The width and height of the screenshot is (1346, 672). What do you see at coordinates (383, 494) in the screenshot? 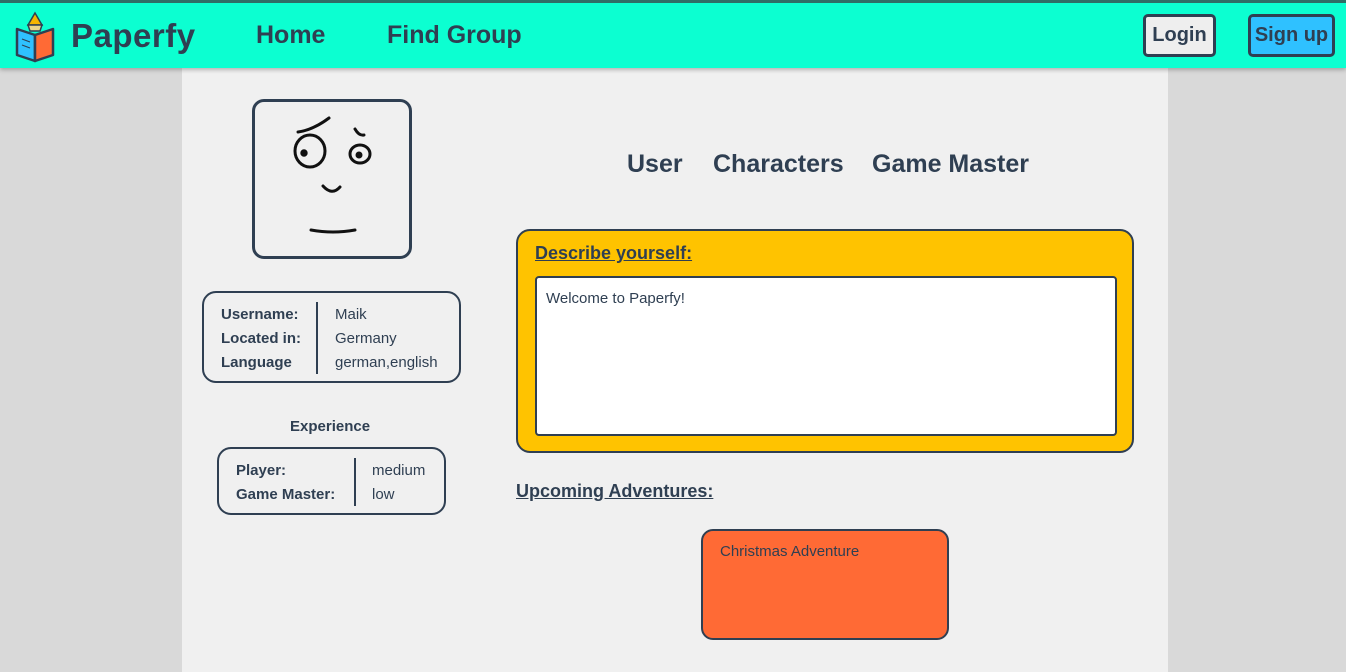
I see `game-master-value: low` at bounding box center [383, 494].